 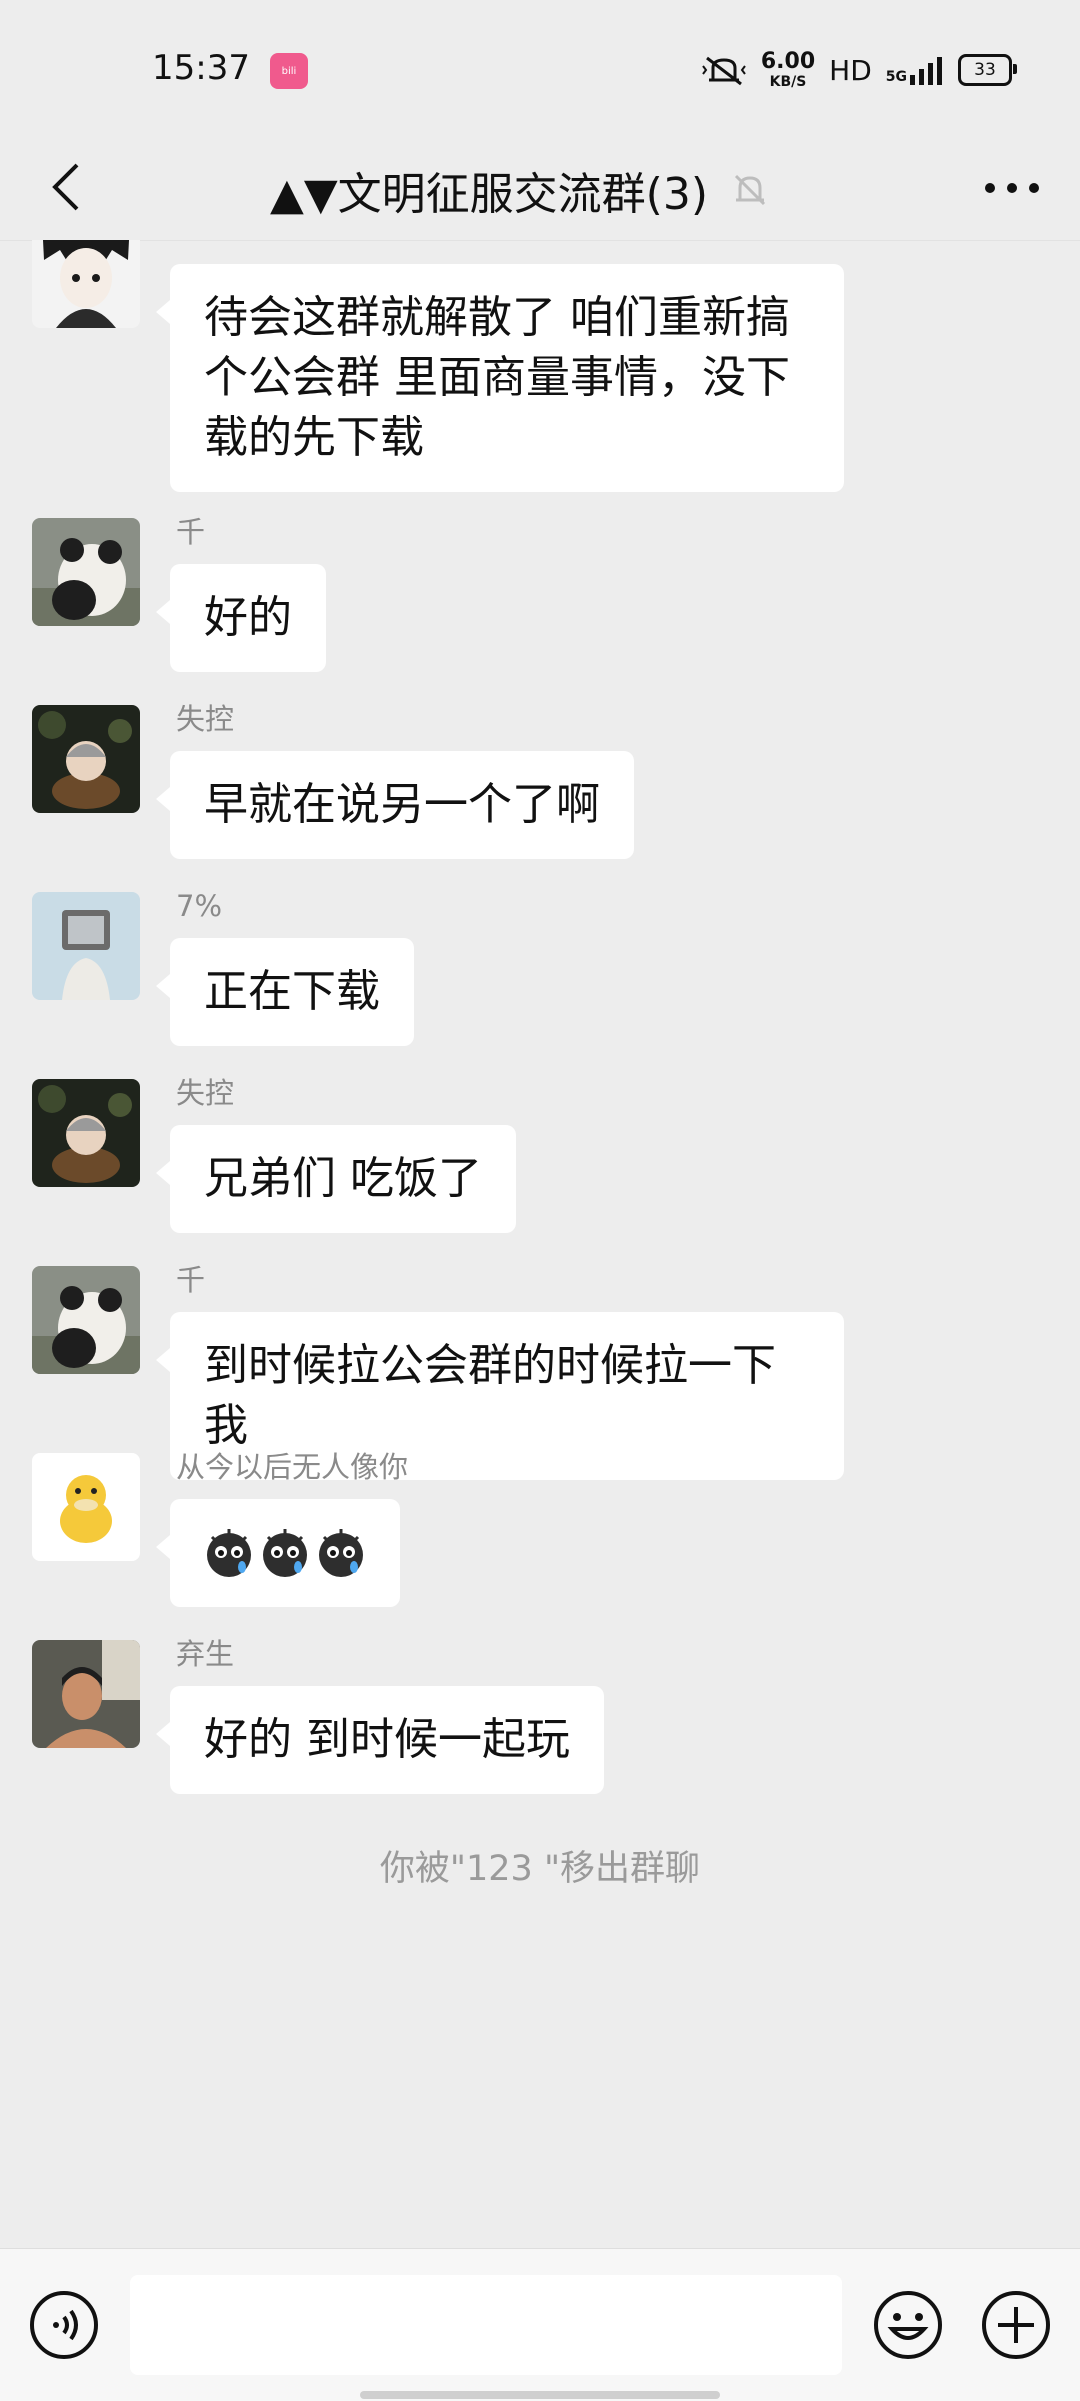 I want to click on network-speed-value: 6.00, so click(x=788, y=61).